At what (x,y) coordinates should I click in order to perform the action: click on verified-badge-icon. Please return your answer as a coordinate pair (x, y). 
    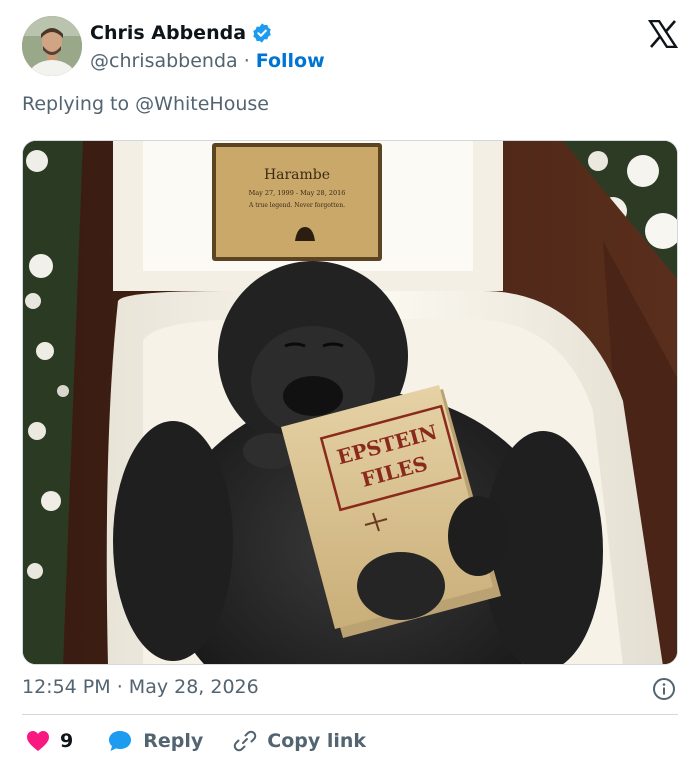
    Looking at the image, I should click on (262, 33).